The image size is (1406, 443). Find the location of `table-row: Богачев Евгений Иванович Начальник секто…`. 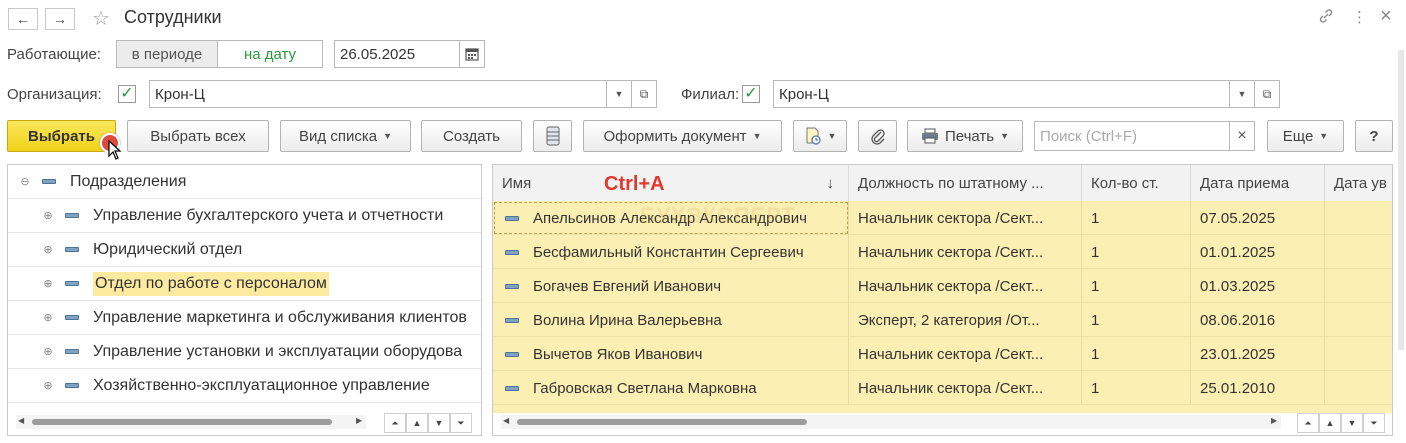

table-row: Богачев Евгений Иванович Начальник секто… is located at coordinates (942, 286).